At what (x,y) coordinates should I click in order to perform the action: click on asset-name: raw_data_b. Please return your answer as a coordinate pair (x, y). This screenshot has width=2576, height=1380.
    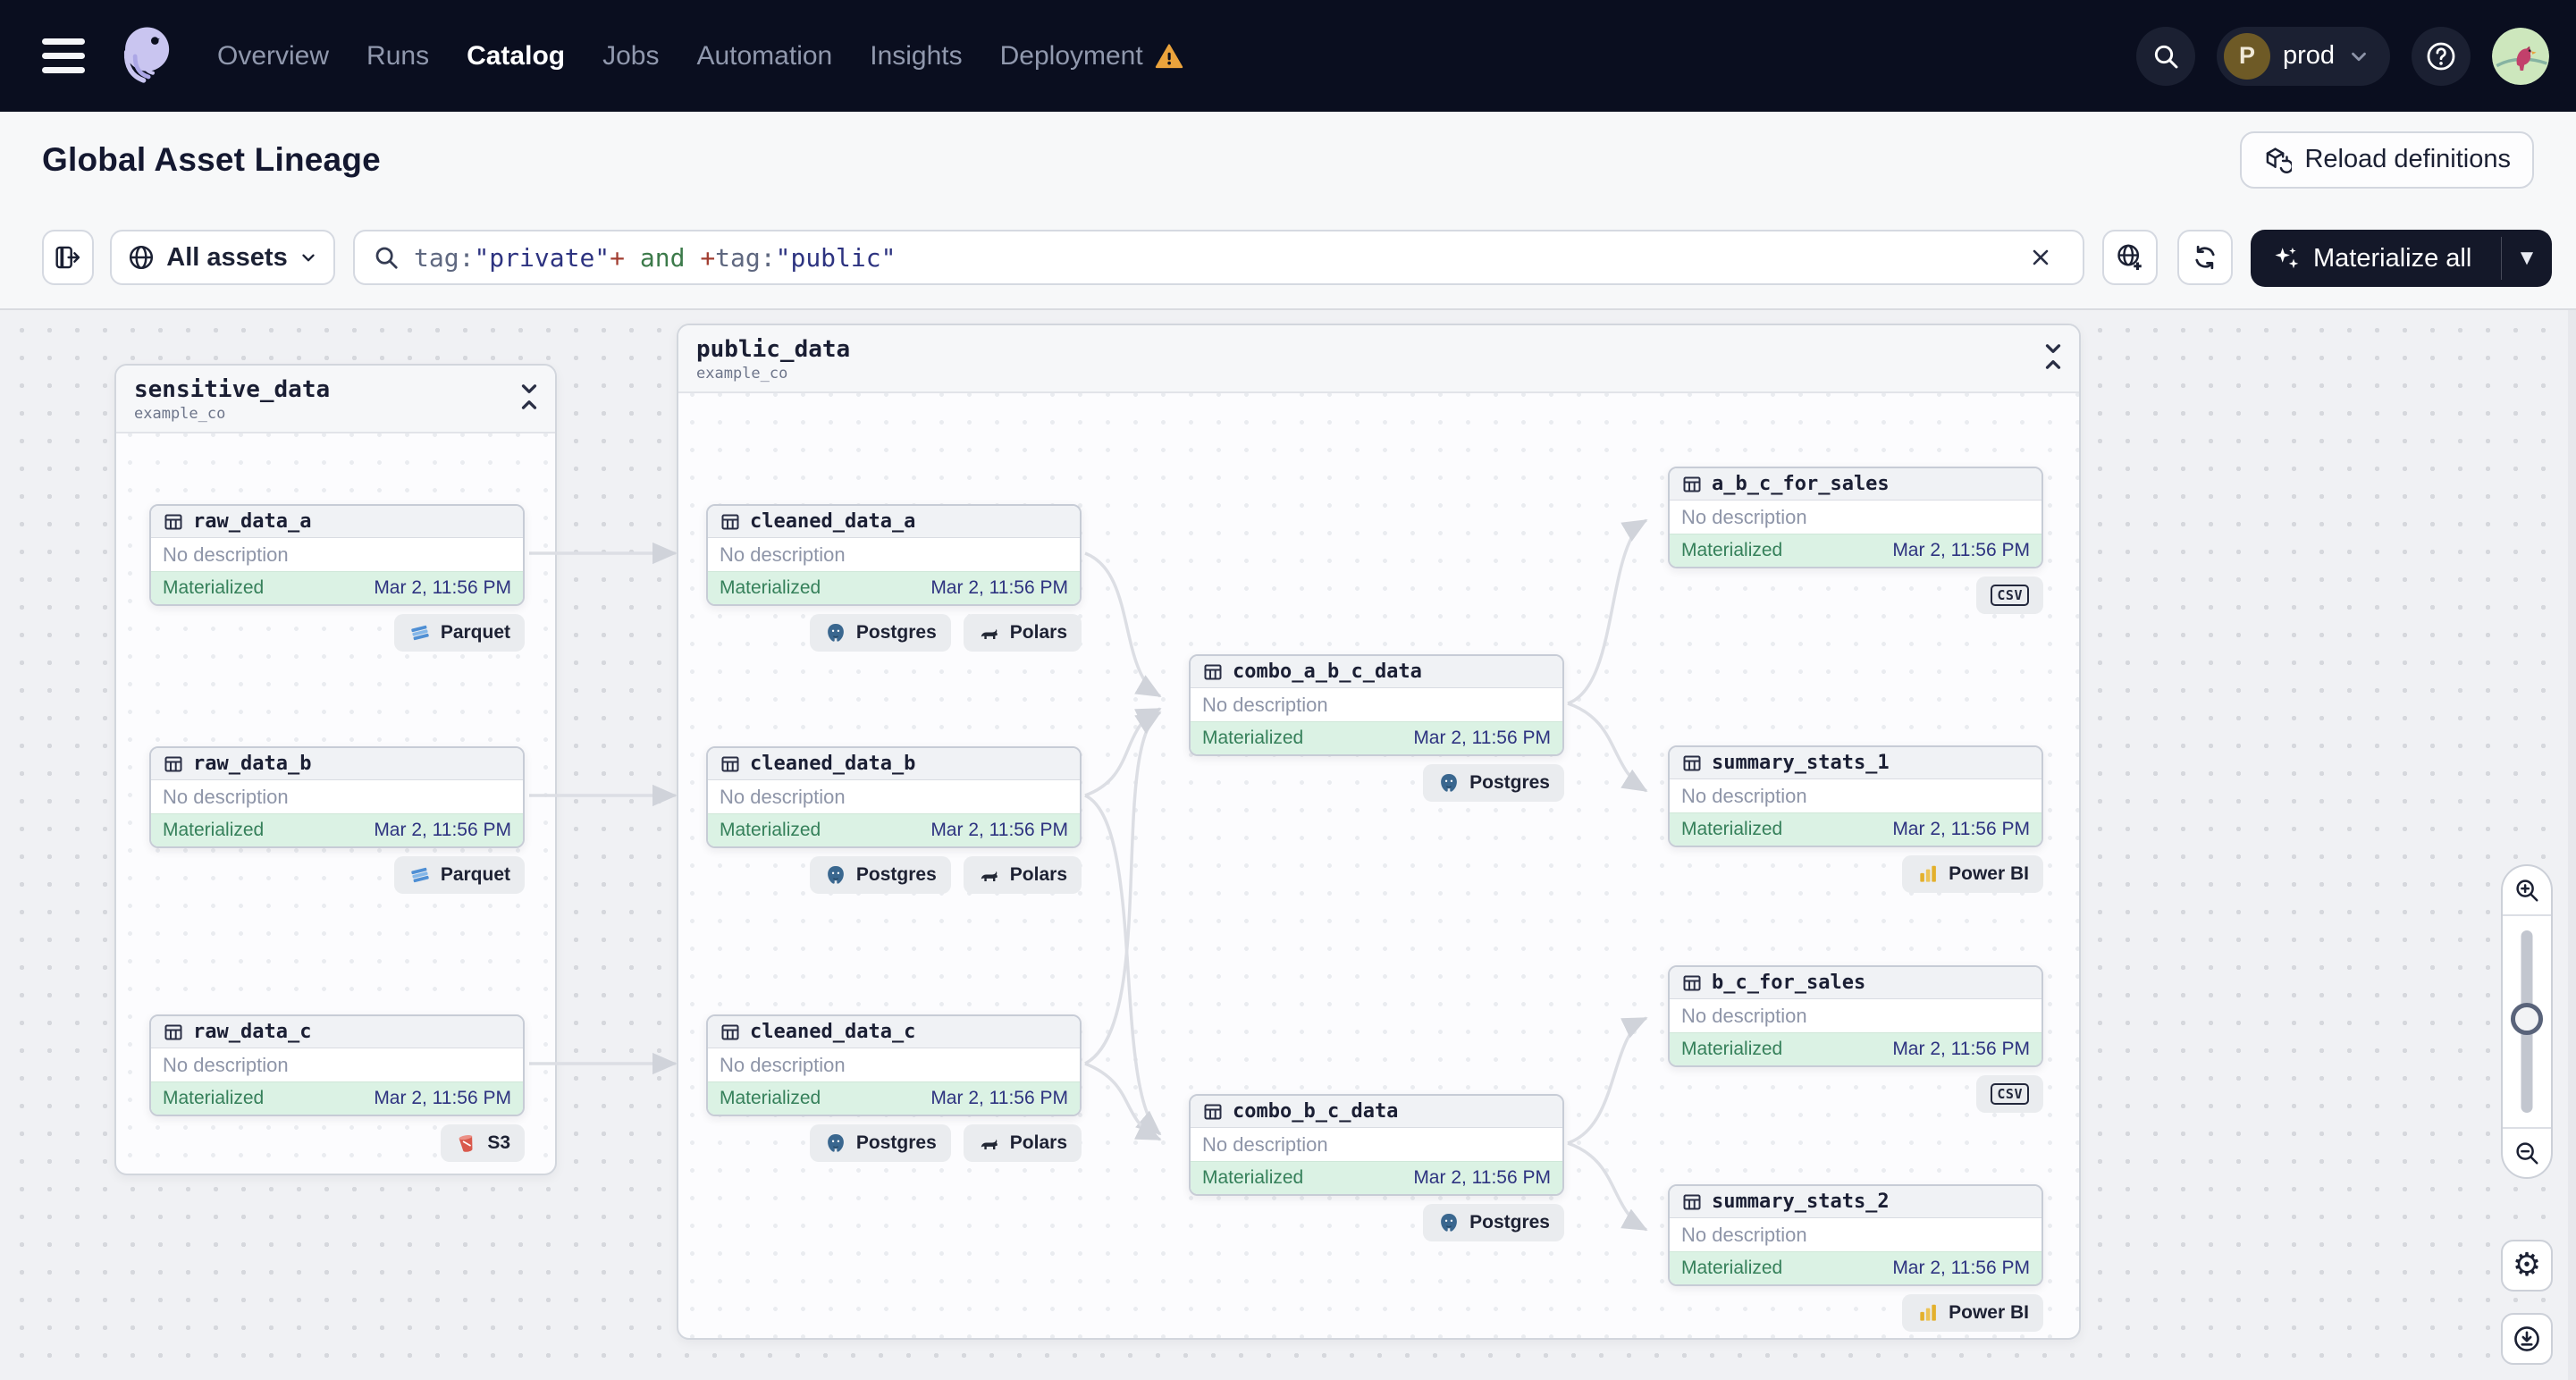
    Looking at the image, I should click on (253, 764).